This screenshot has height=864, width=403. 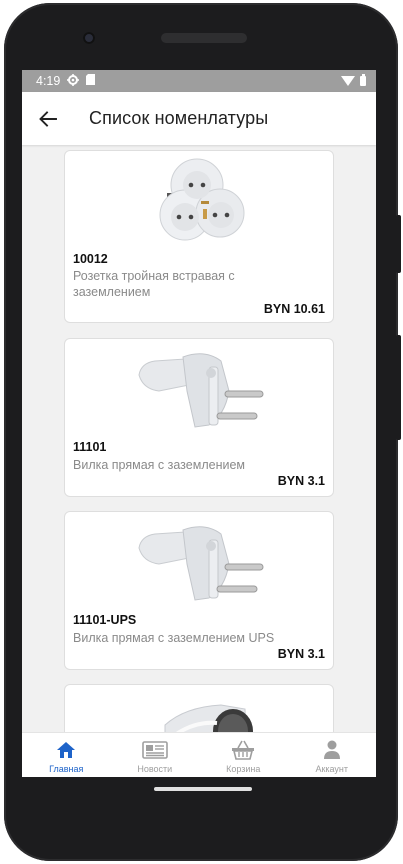 I want to click on front-camera, so click(x=89, y=38).